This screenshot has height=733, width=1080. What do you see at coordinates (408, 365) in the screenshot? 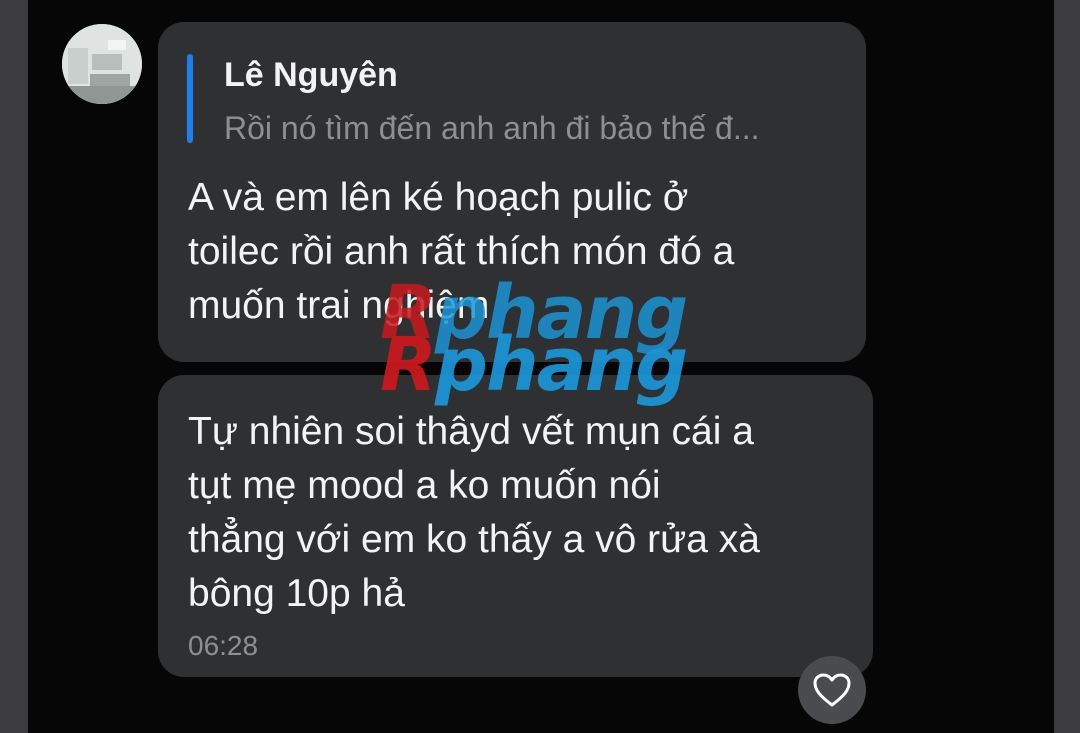
I see `watermark-letter: R` at bounding box center [408, 365].